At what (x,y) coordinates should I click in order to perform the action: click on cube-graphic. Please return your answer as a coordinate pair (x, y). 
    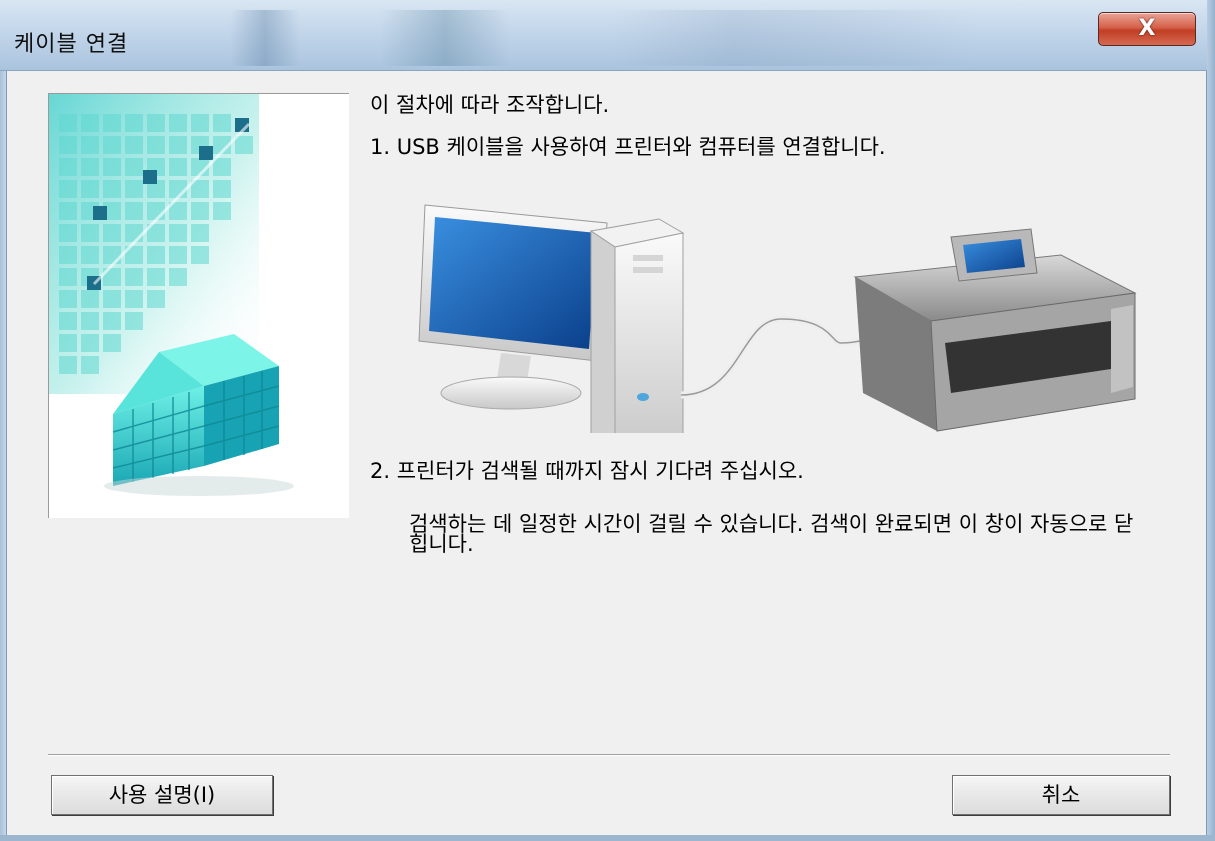
    Looking at the image, I should click on (198, 305).